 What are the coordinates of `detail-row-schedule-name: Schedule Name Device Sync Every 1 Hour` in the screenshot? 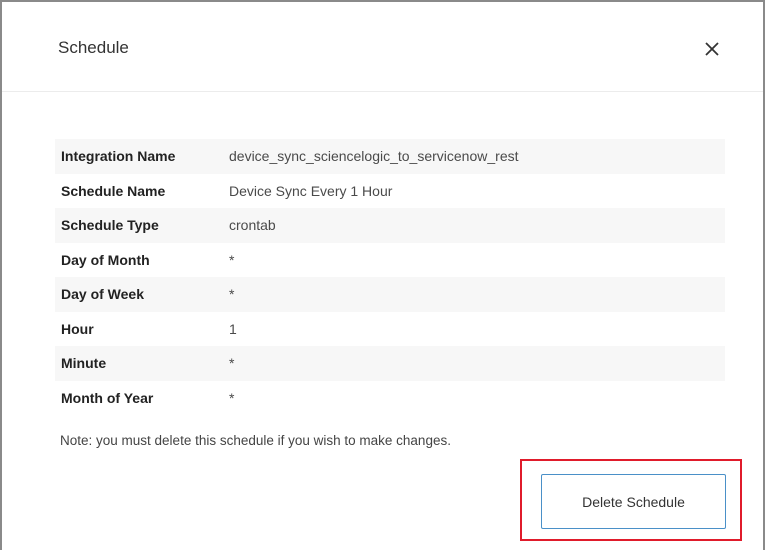 It's located at (390, 190).